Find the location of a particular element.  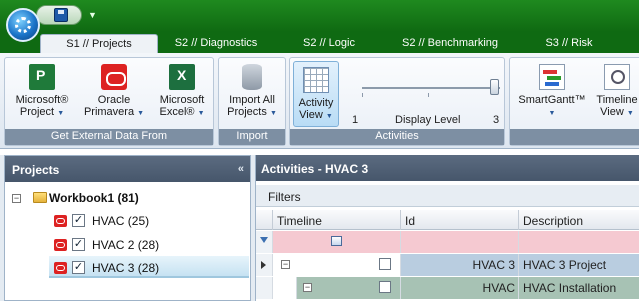

filter-icon is located at coordinates (264, 240).